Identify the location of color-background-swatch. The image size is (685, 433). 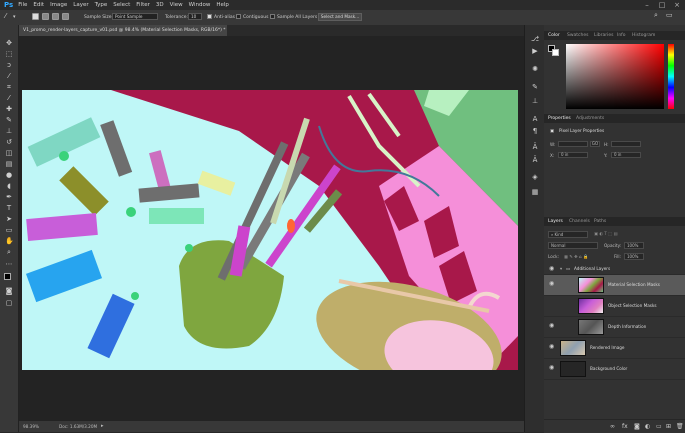
(555, 52).